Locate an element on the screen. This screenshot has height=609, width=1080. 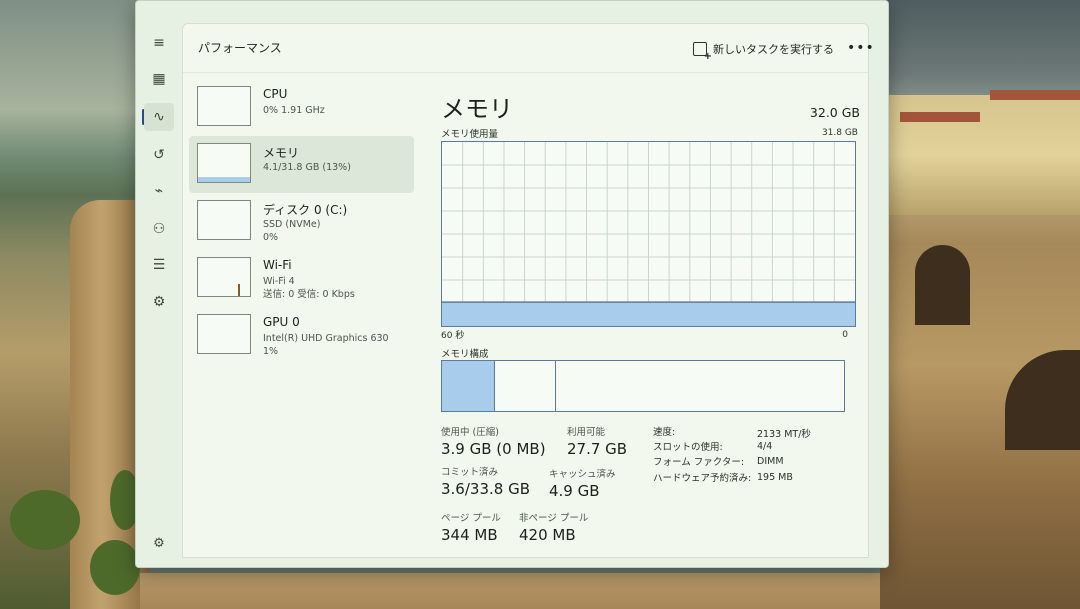
run-new-task-button: 新しいタスクを実行する is located at coordinates (763, 51).